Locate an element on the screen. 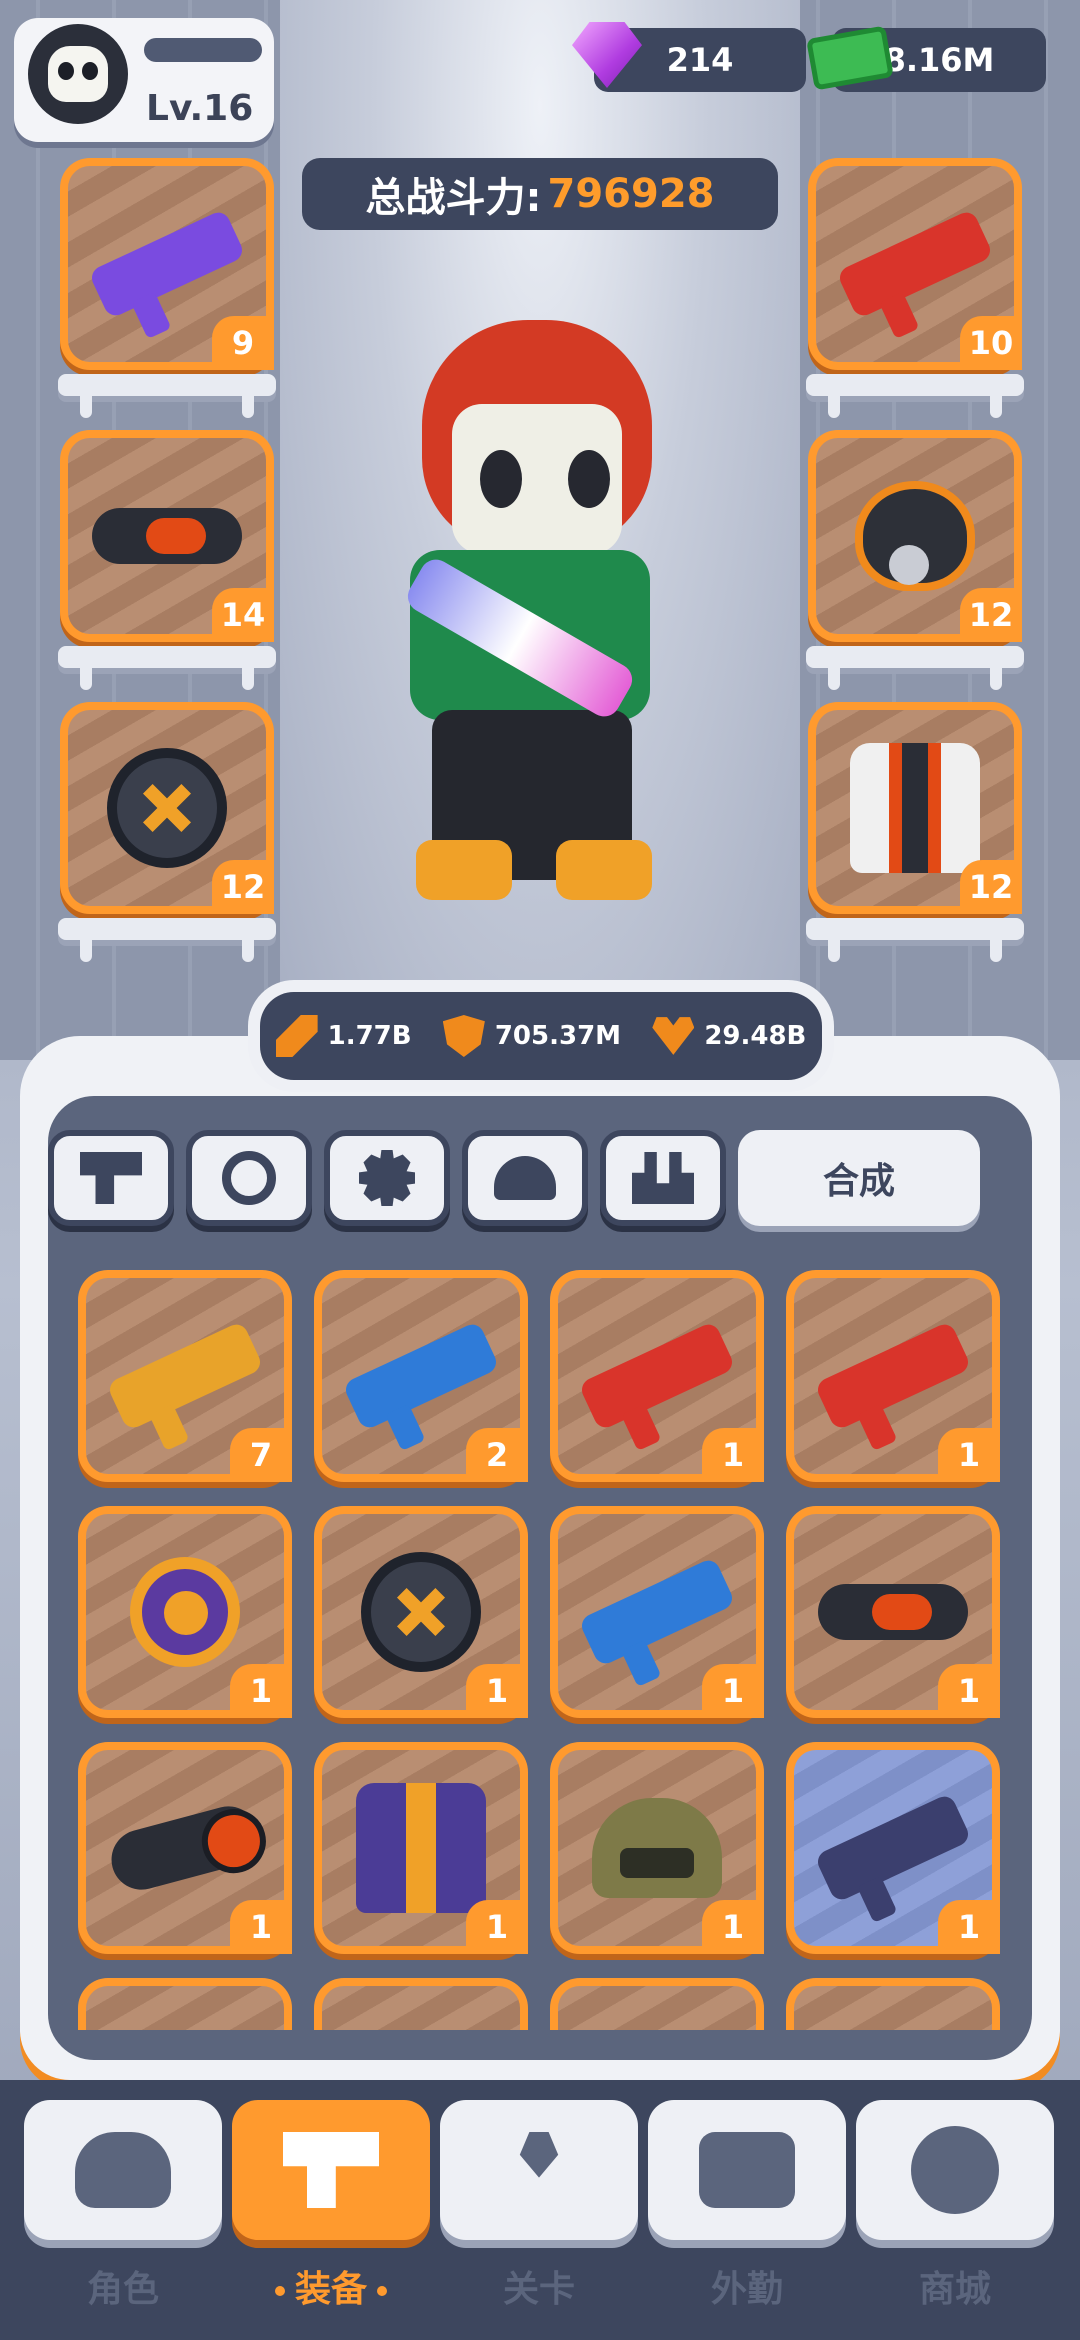 Image resolution: width=1080 pixels, height=2340 pixels. sniper-rifle-icon is located at coordinates (893, 1848).